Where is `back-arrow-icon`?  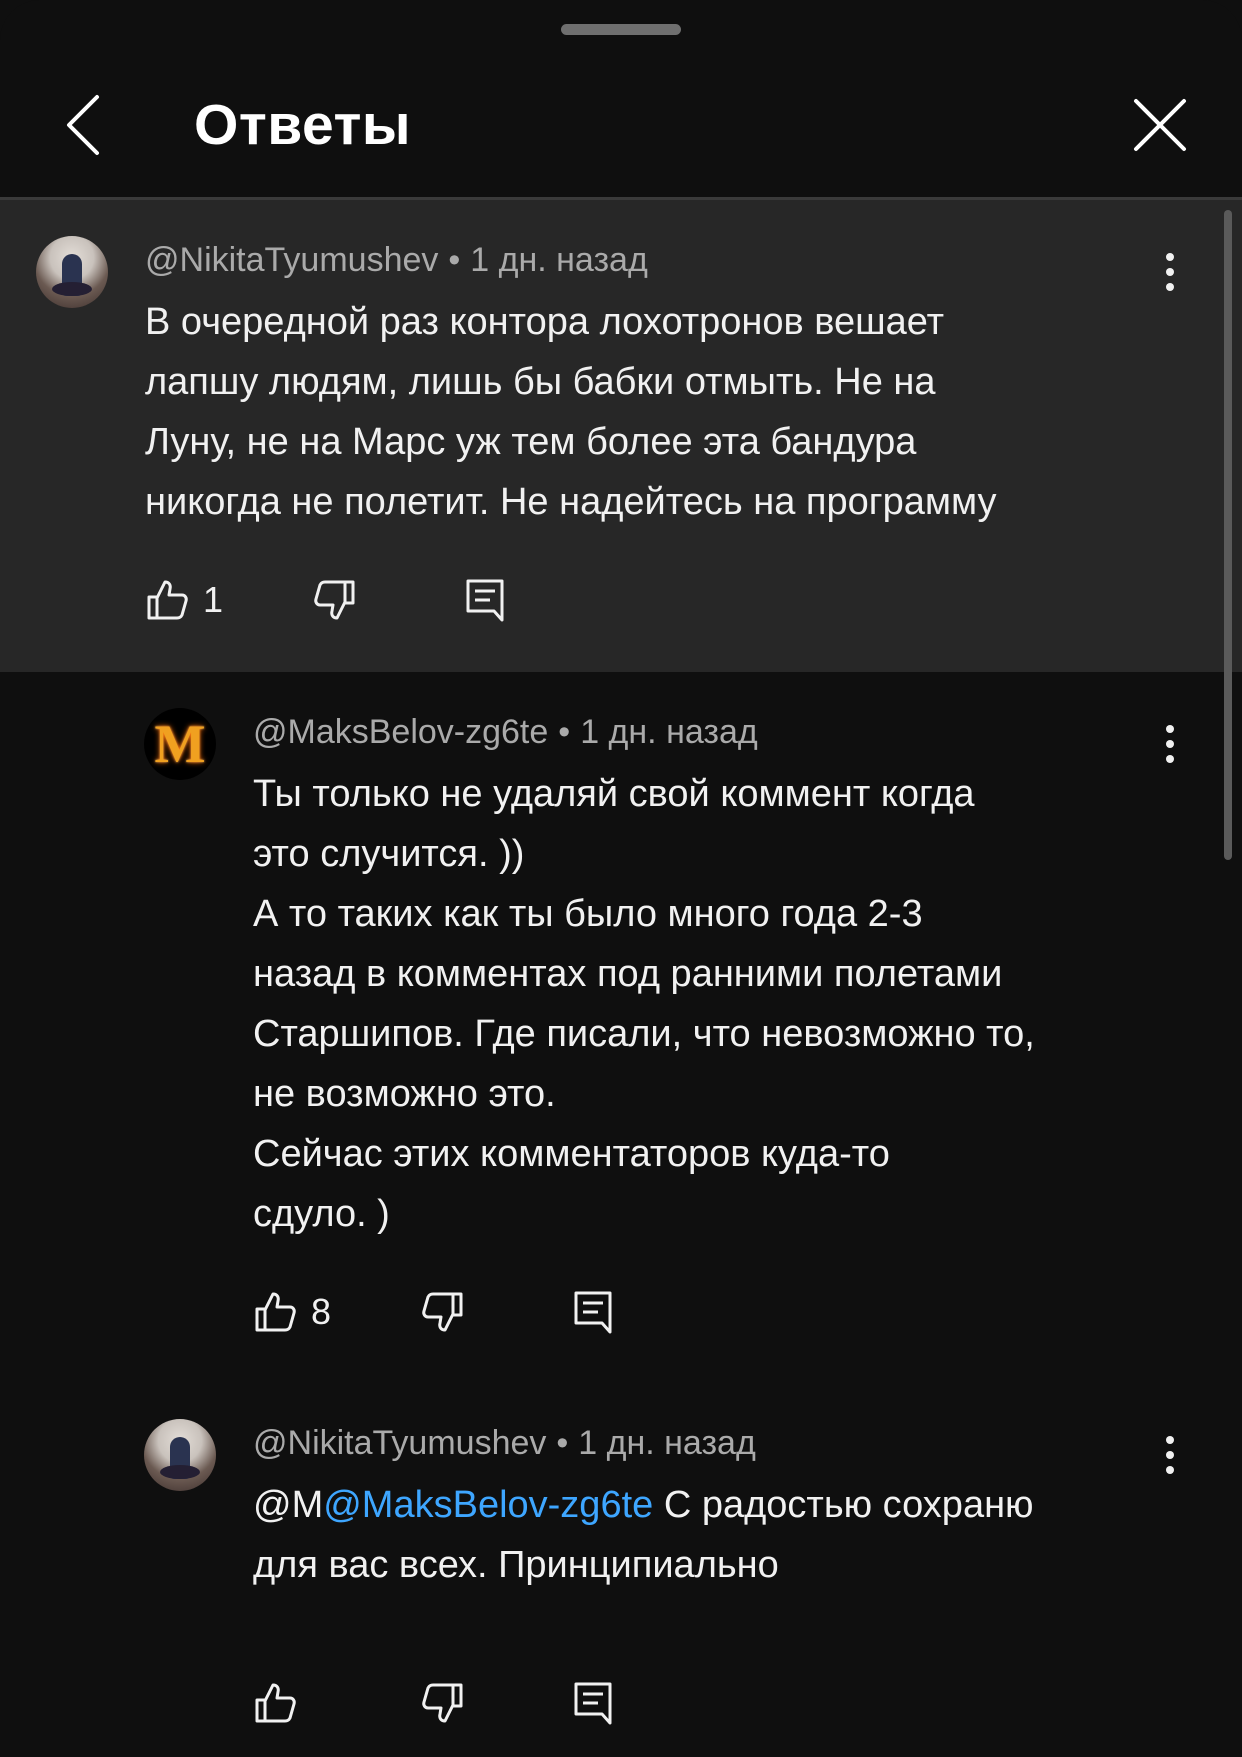
back-arrow-icon is located at coordinates (83, 125).